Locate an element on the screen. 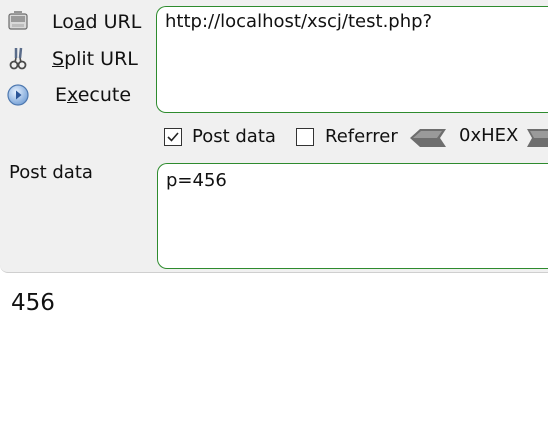 This screenshot has height=439, width=548. referrer-checkbox is located at coordinates (305, 137).